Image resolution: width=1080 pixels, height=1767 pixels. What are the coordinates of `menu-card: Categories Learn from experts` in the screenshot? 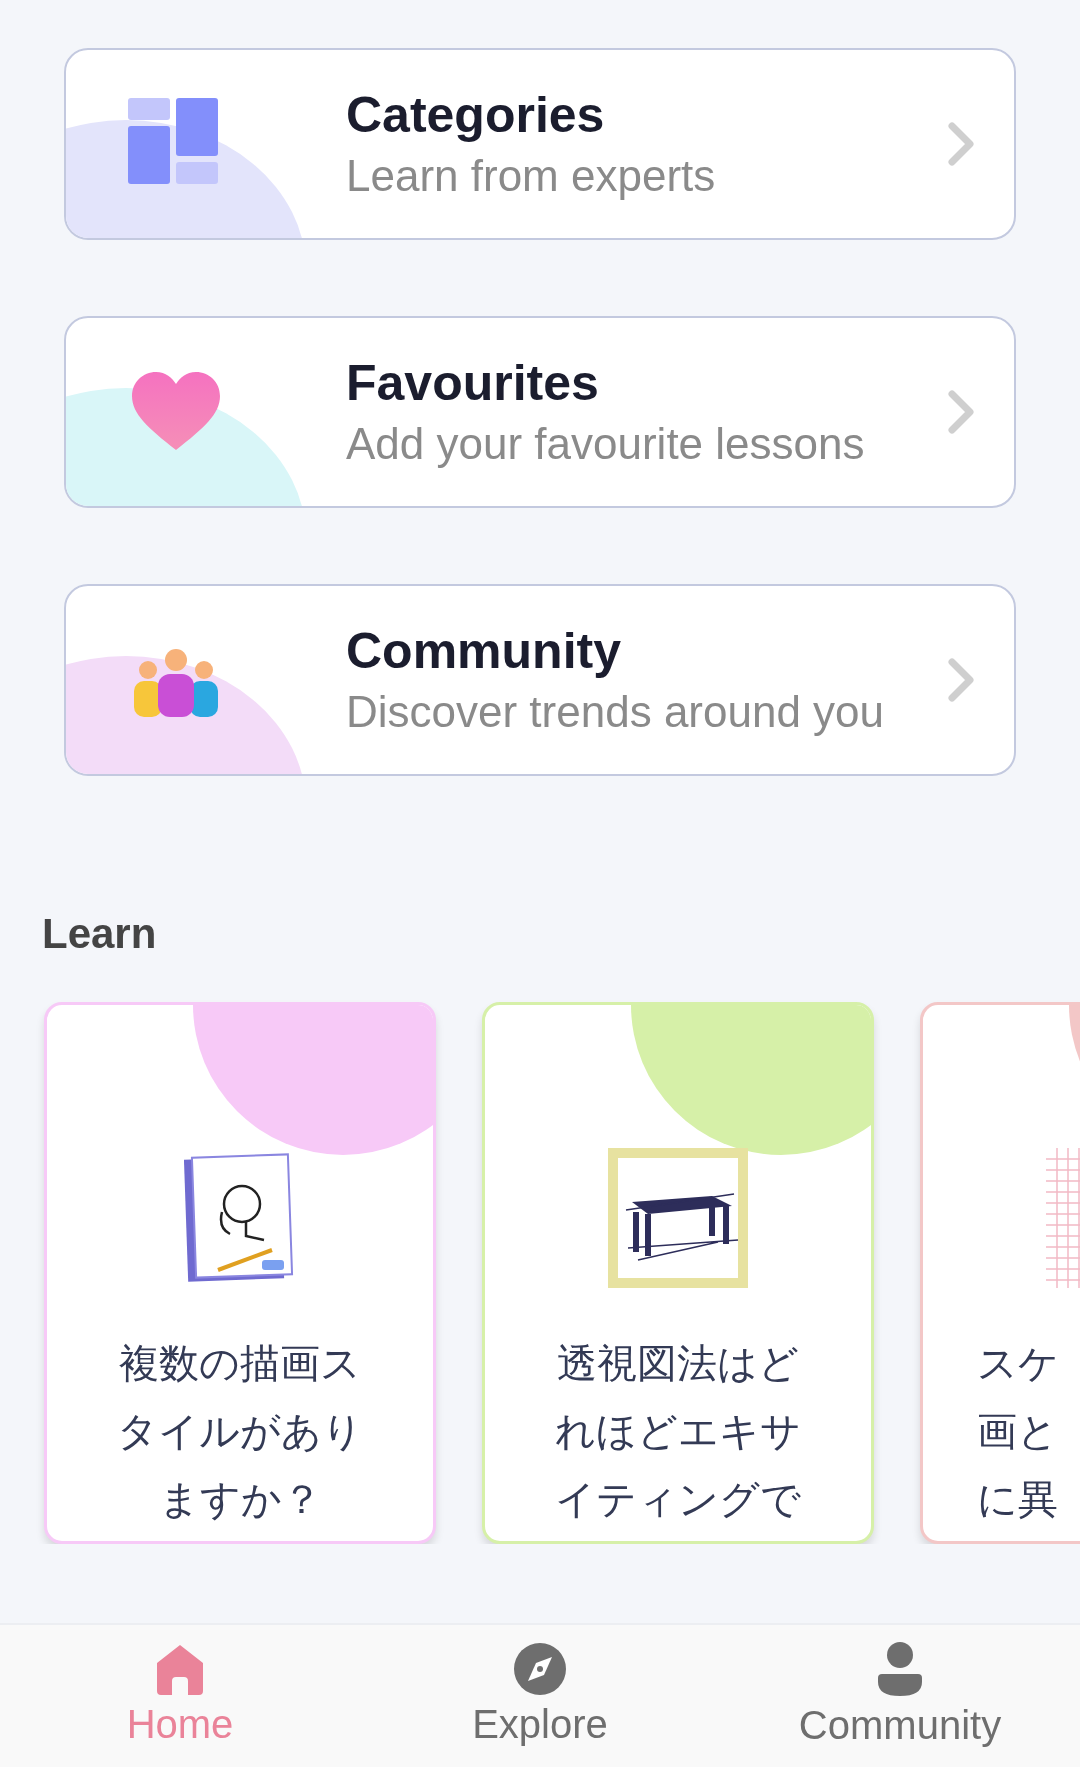 It's located at (540, 144).